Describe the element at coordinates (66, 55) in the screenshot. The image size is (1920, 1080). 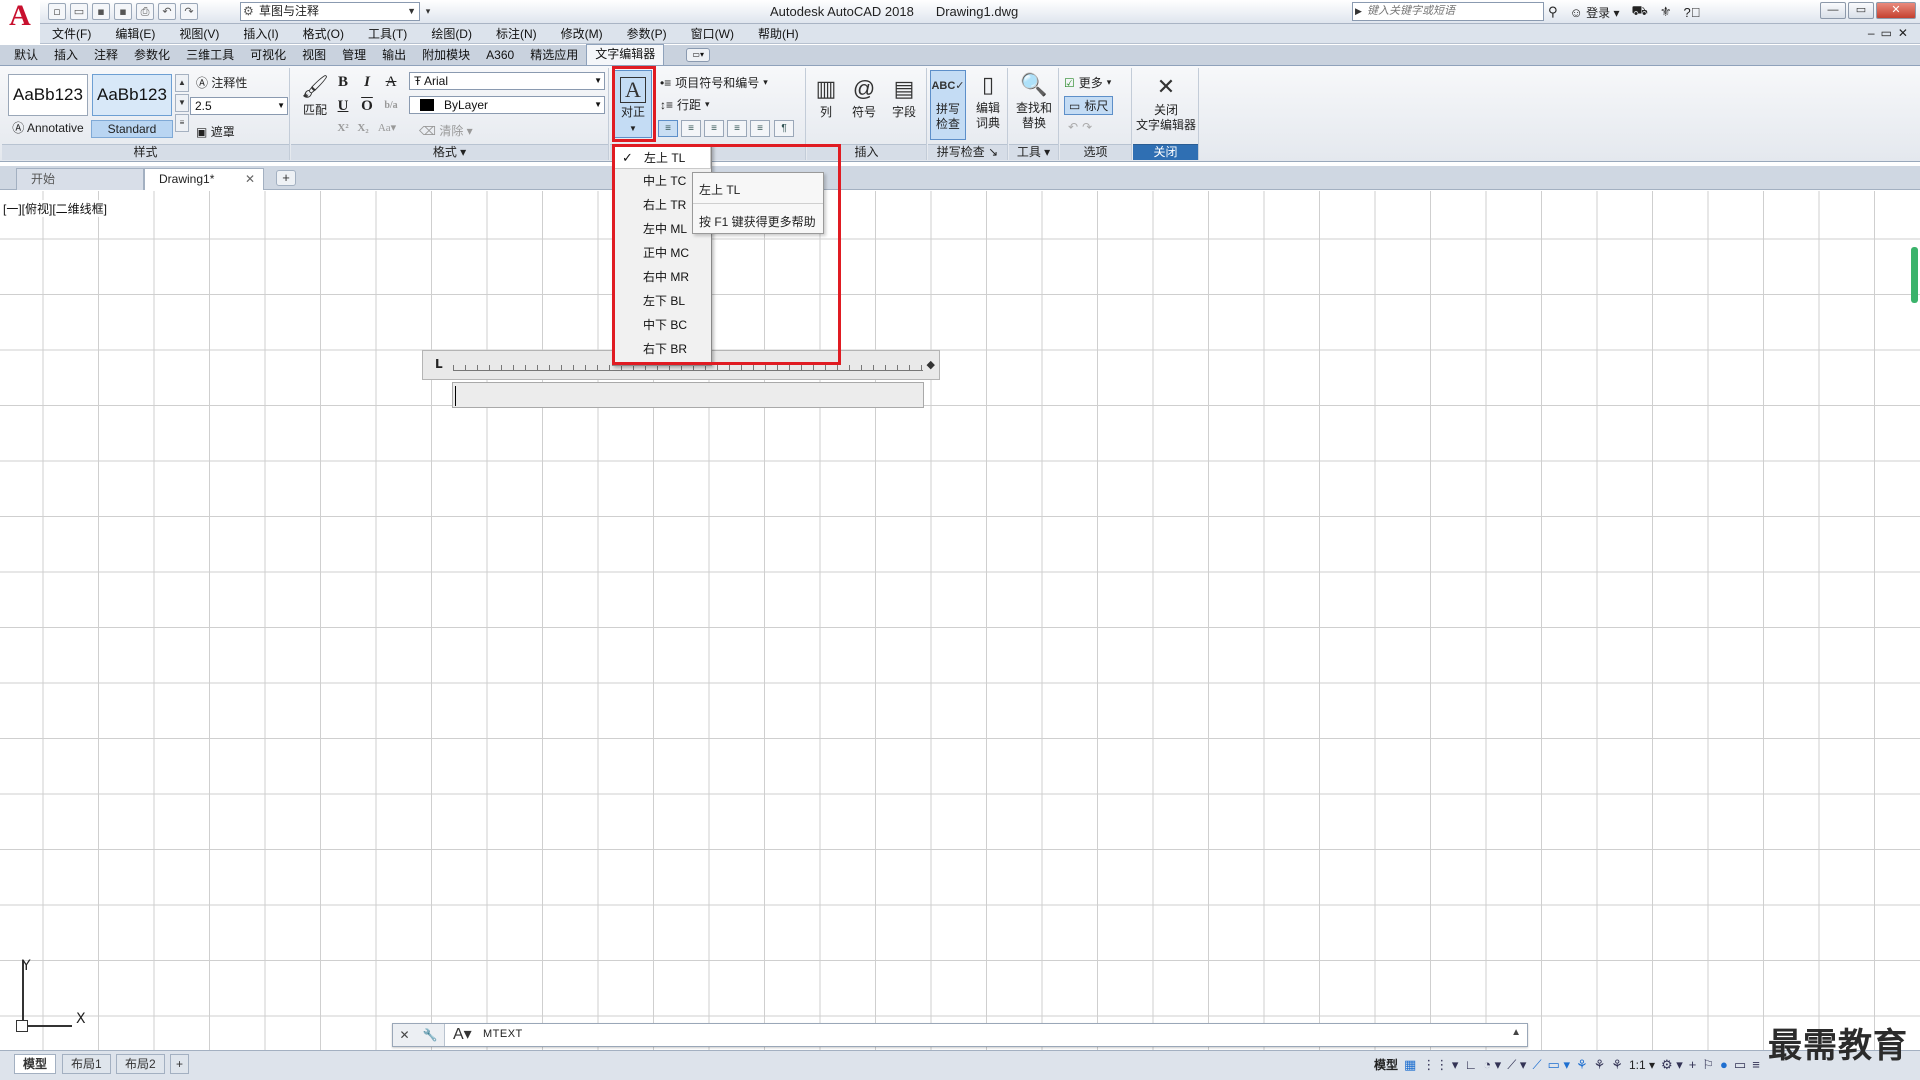
I see `tab-insert: 插入` at that location.